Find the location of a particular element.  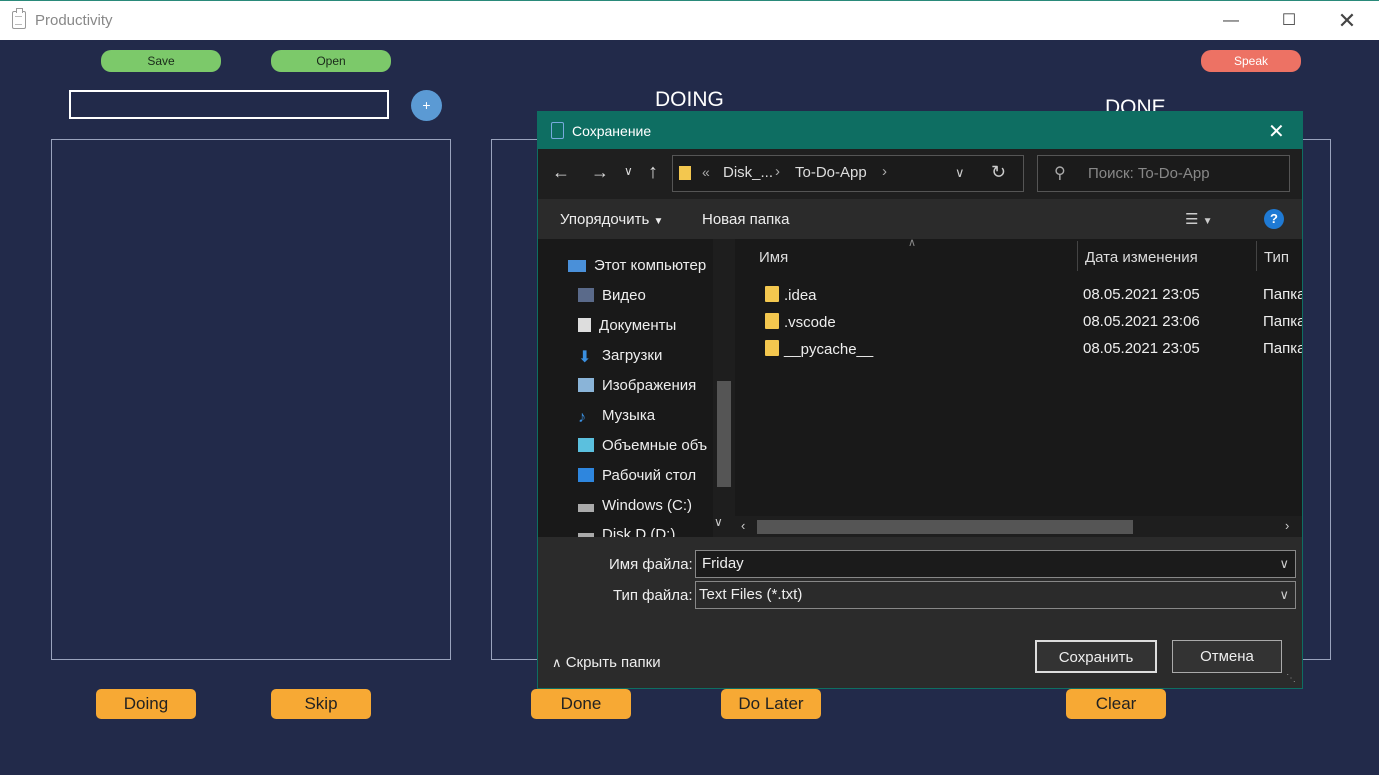

documents-icon is located at coordinates (584, 325).